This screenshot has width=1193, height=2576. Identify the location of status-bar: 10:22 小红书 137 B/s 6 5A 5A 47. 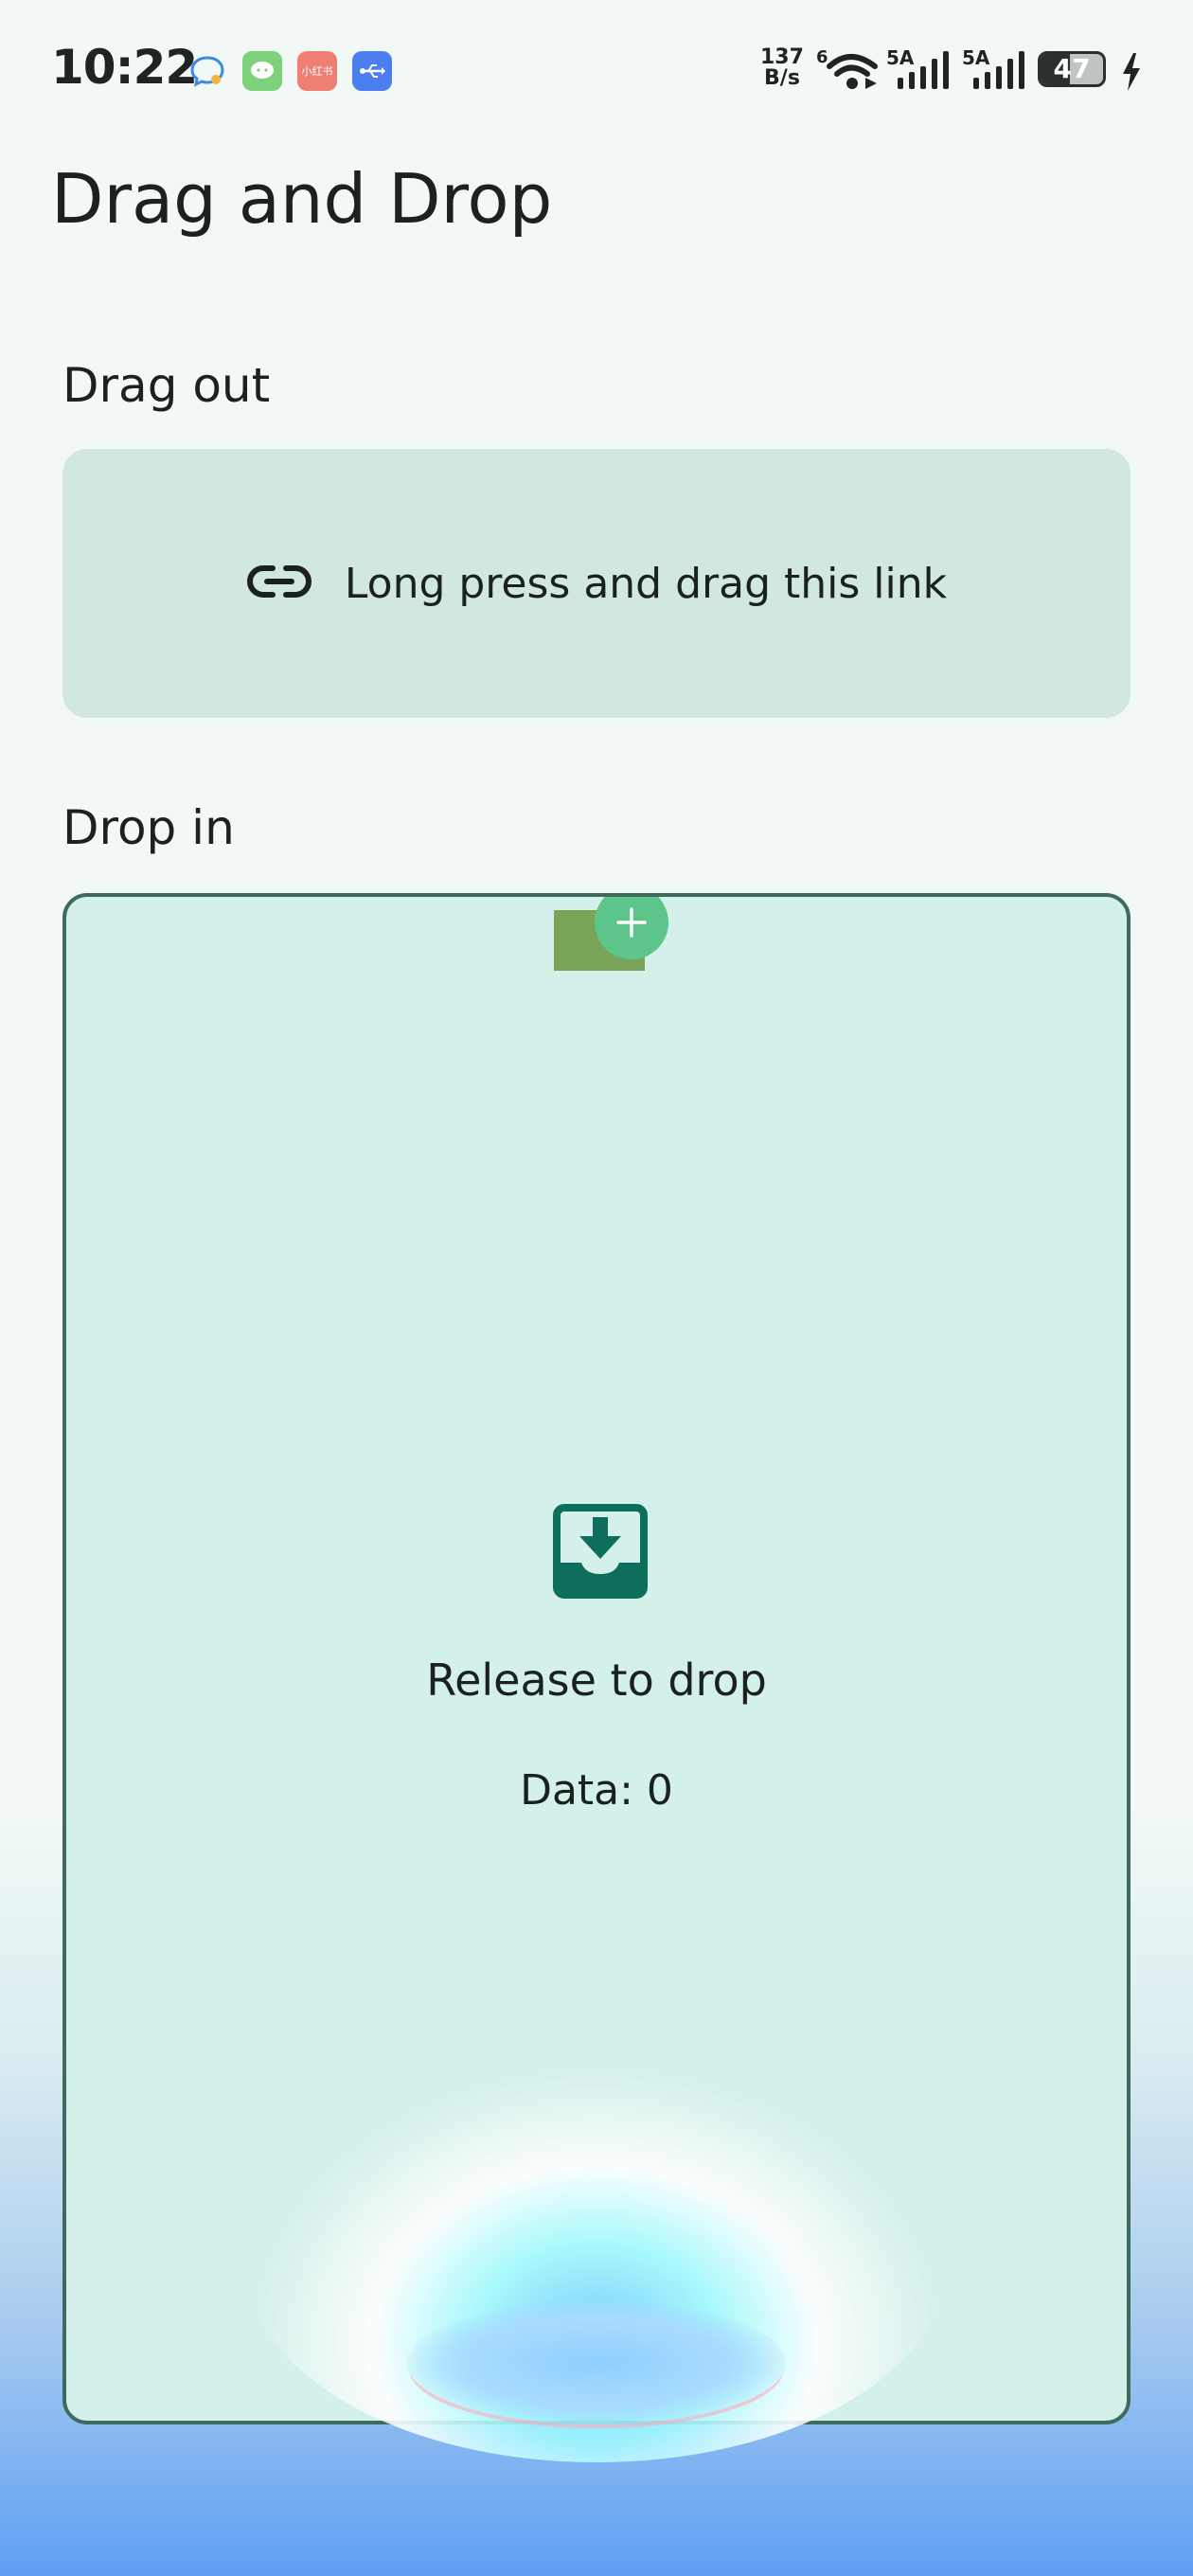
(596, 71).